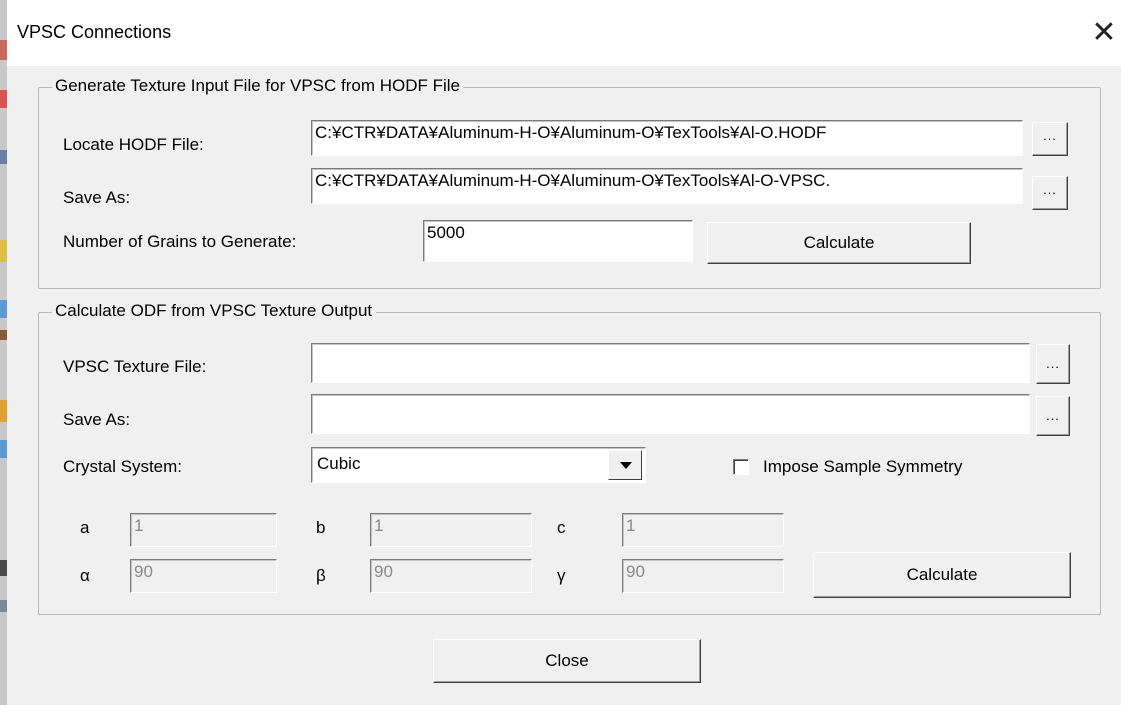 The height and width of the screenshot is (705, 1121). Describe the element at coordinates (942, 575) in the screenshot. I see `odf-calculate-button: Calculate` at that location.